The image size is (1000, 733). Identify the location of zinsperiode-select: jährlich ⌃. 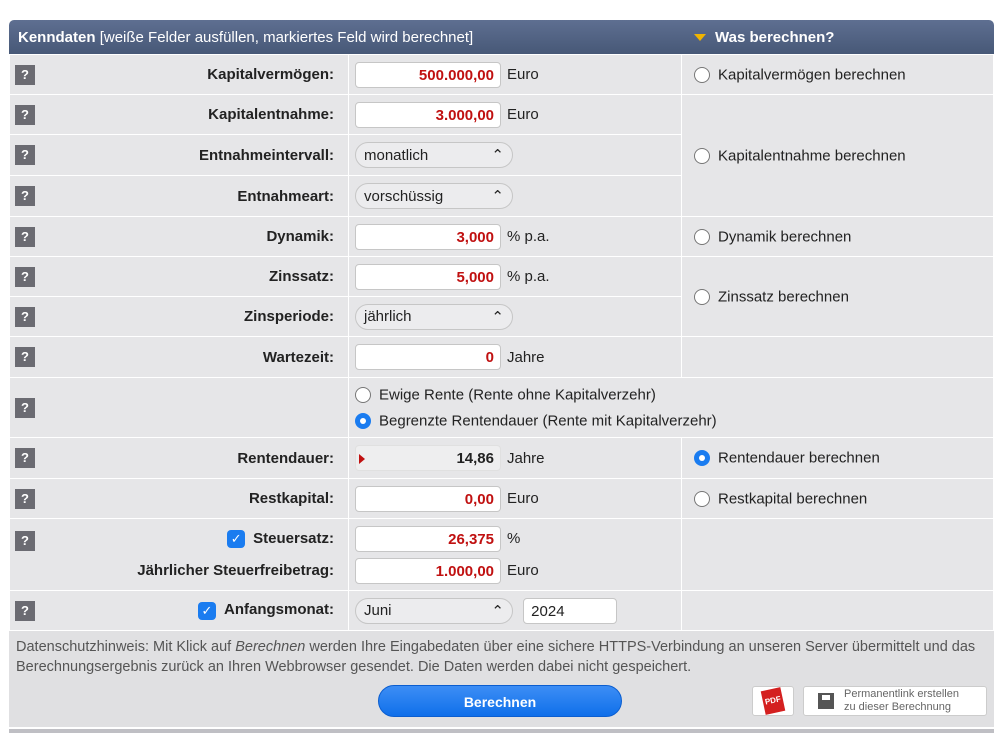
(434, 316).